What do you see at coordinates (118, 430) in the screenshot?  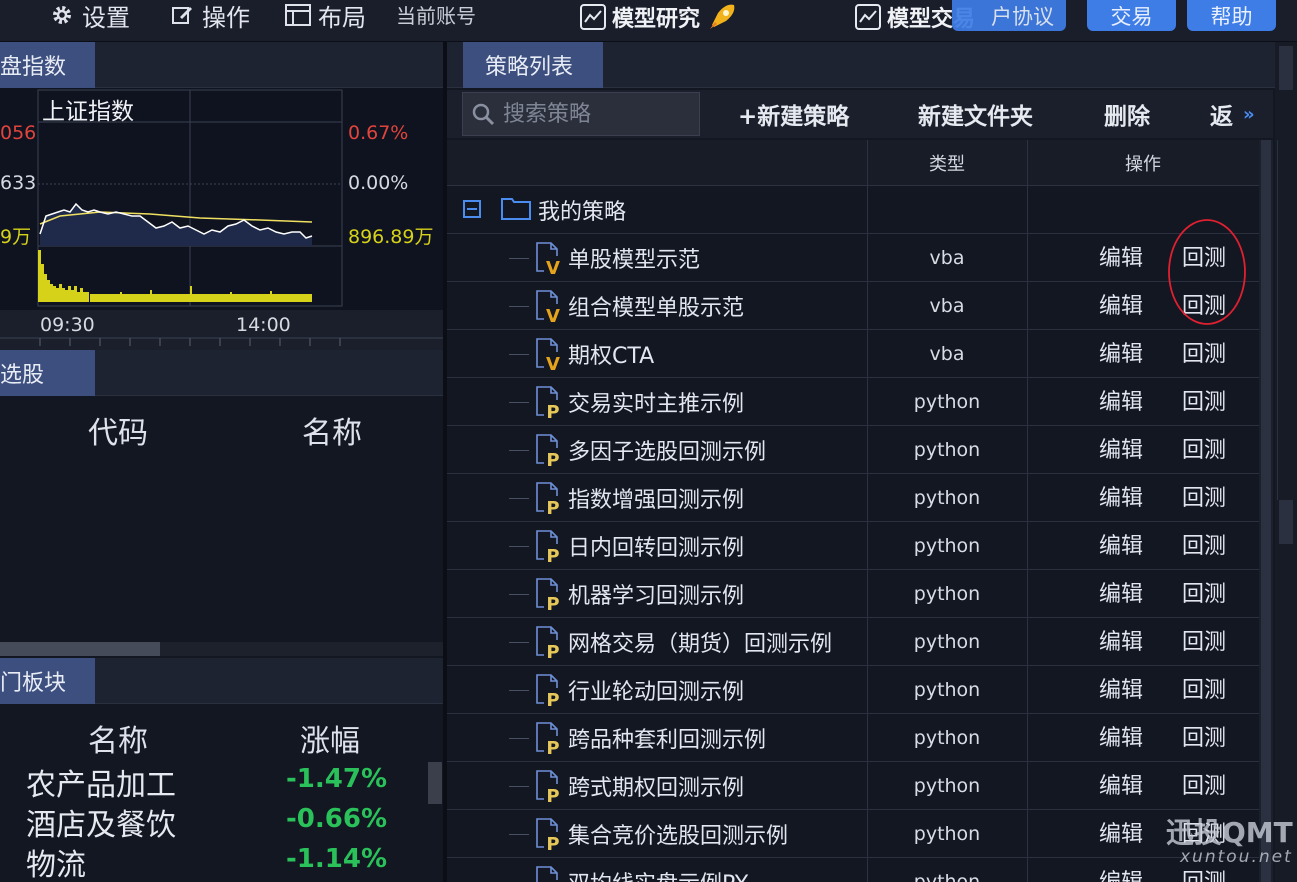 I see `column-code: 代码` at bounding box center [118, 430].